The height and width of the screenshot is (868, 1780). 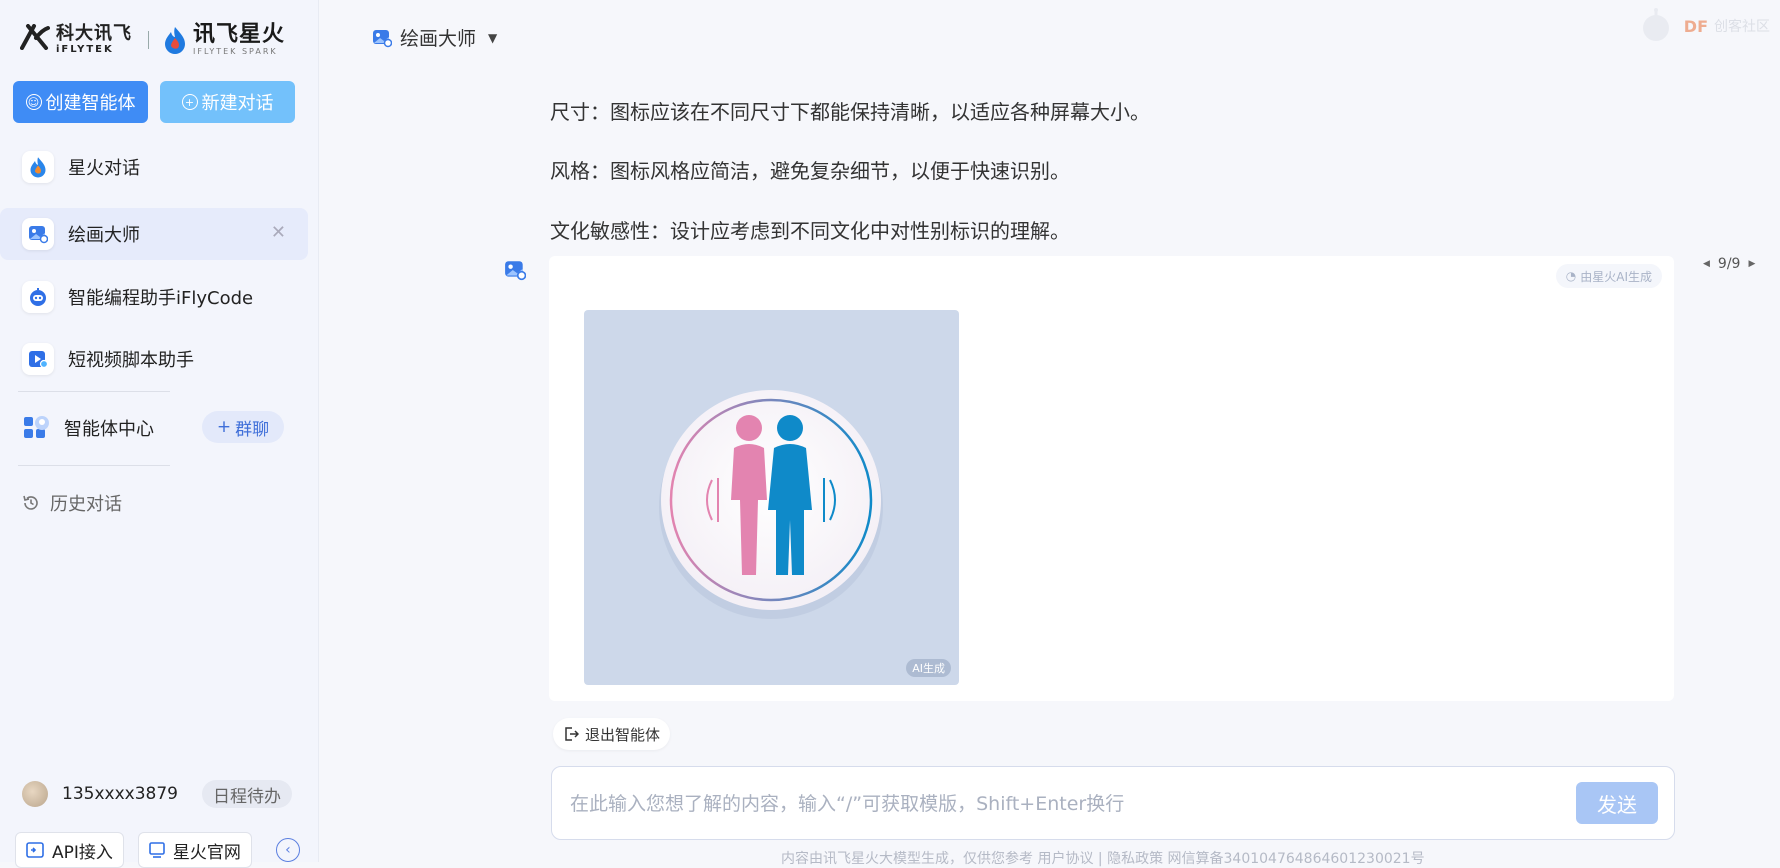 What do you see at coordinates (94, 33) in the screenshot?
I see `iflytek-logo-cn: 科大讯飞` at bounding box center [94, 33].